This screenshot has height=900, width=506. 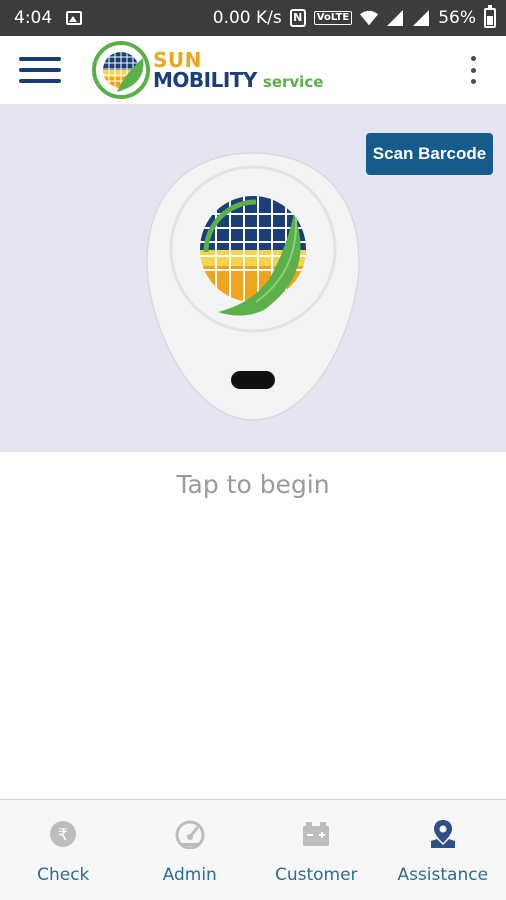 I want to click on location-pin-icon, so click(x=443, y=834).